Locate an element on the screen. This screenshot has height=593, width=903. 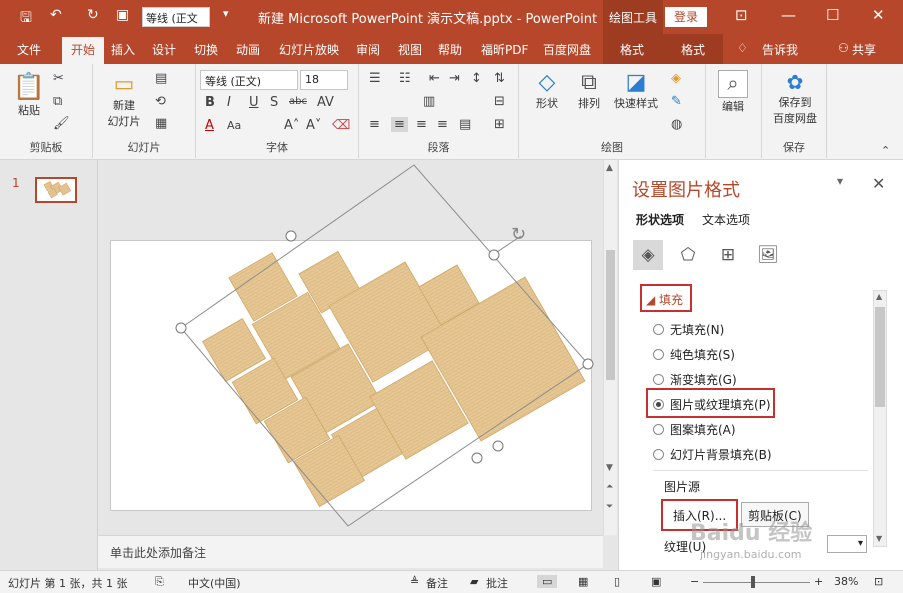
login-button: 登录 is located at coordinates (686, 17).